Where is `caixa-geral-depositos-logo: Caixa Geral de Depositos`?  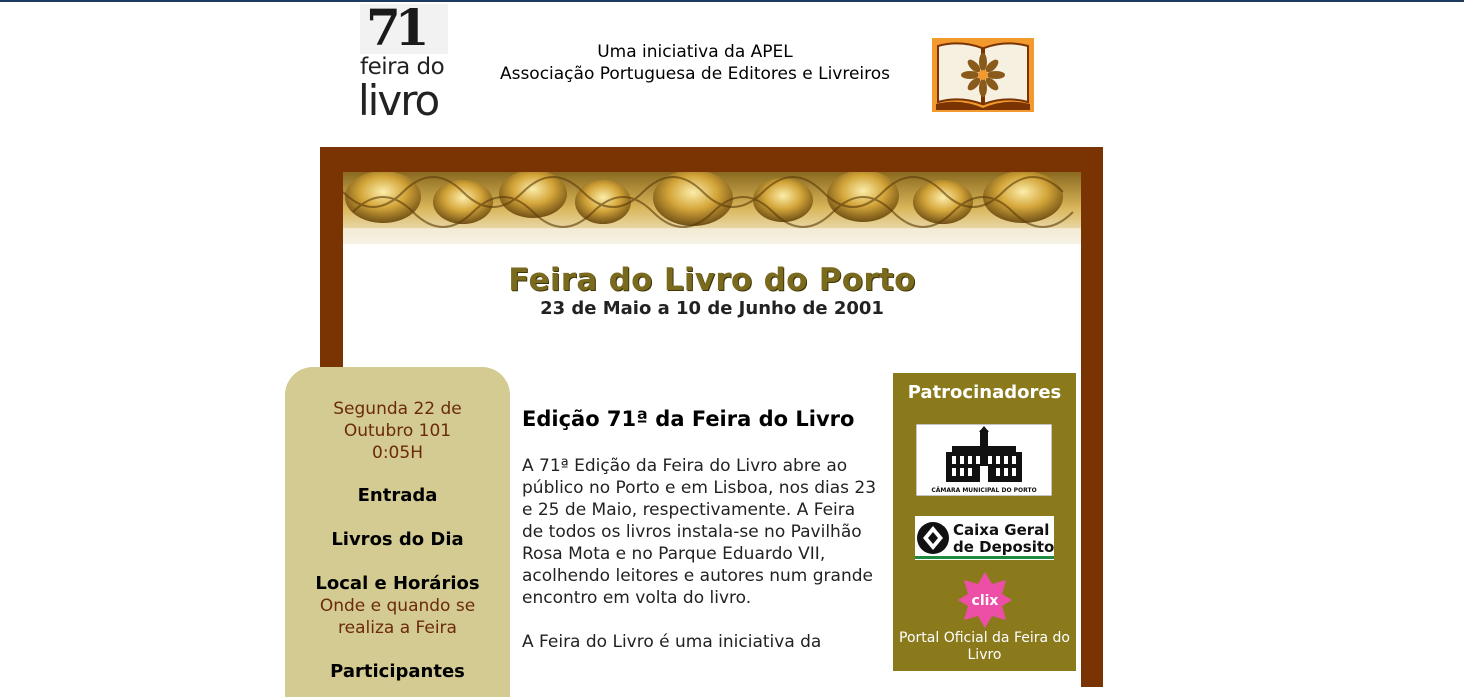 caixa-geral-depositos-logo: Caixa Geral de Depositos is located at coordinates (989, 538).